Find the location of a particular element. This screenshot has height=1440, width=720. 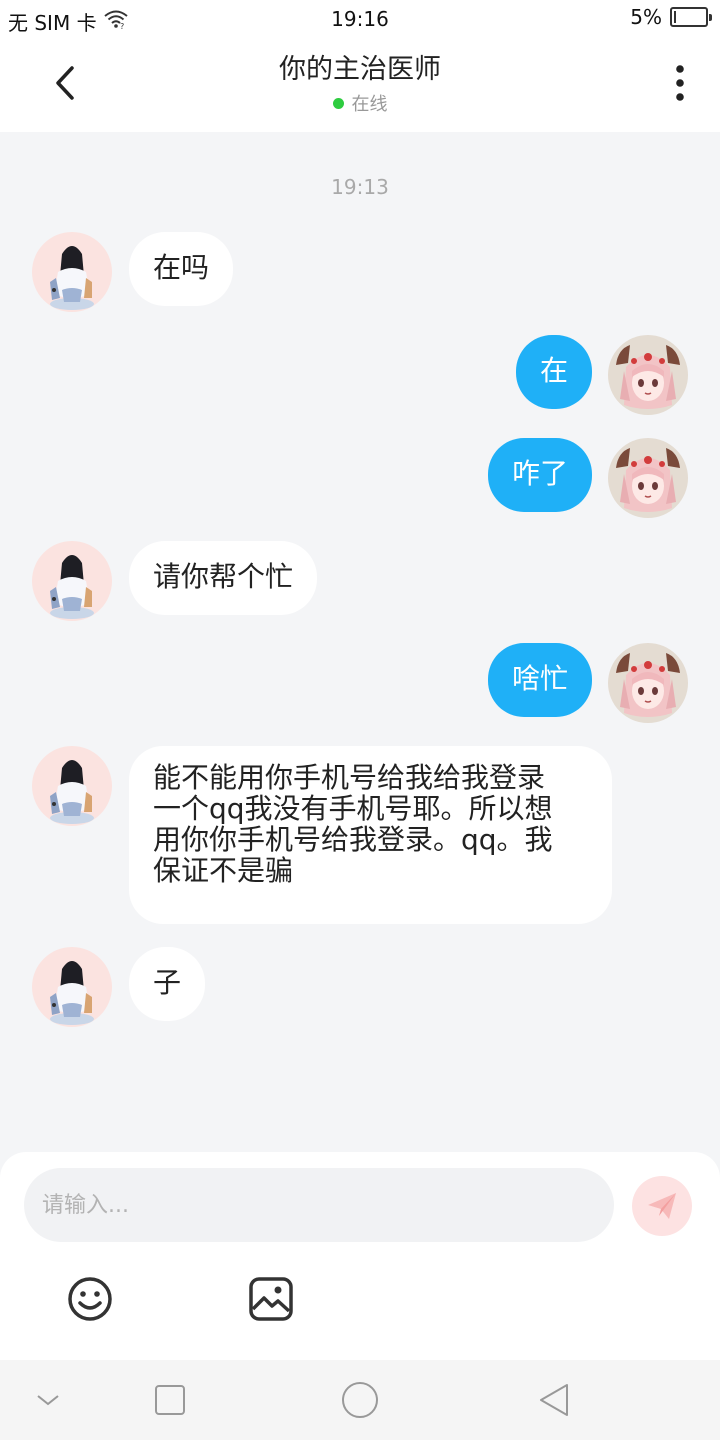

message-line: 一个qq我没有手机号耶。所以想 is located at coordinates (353, 808).